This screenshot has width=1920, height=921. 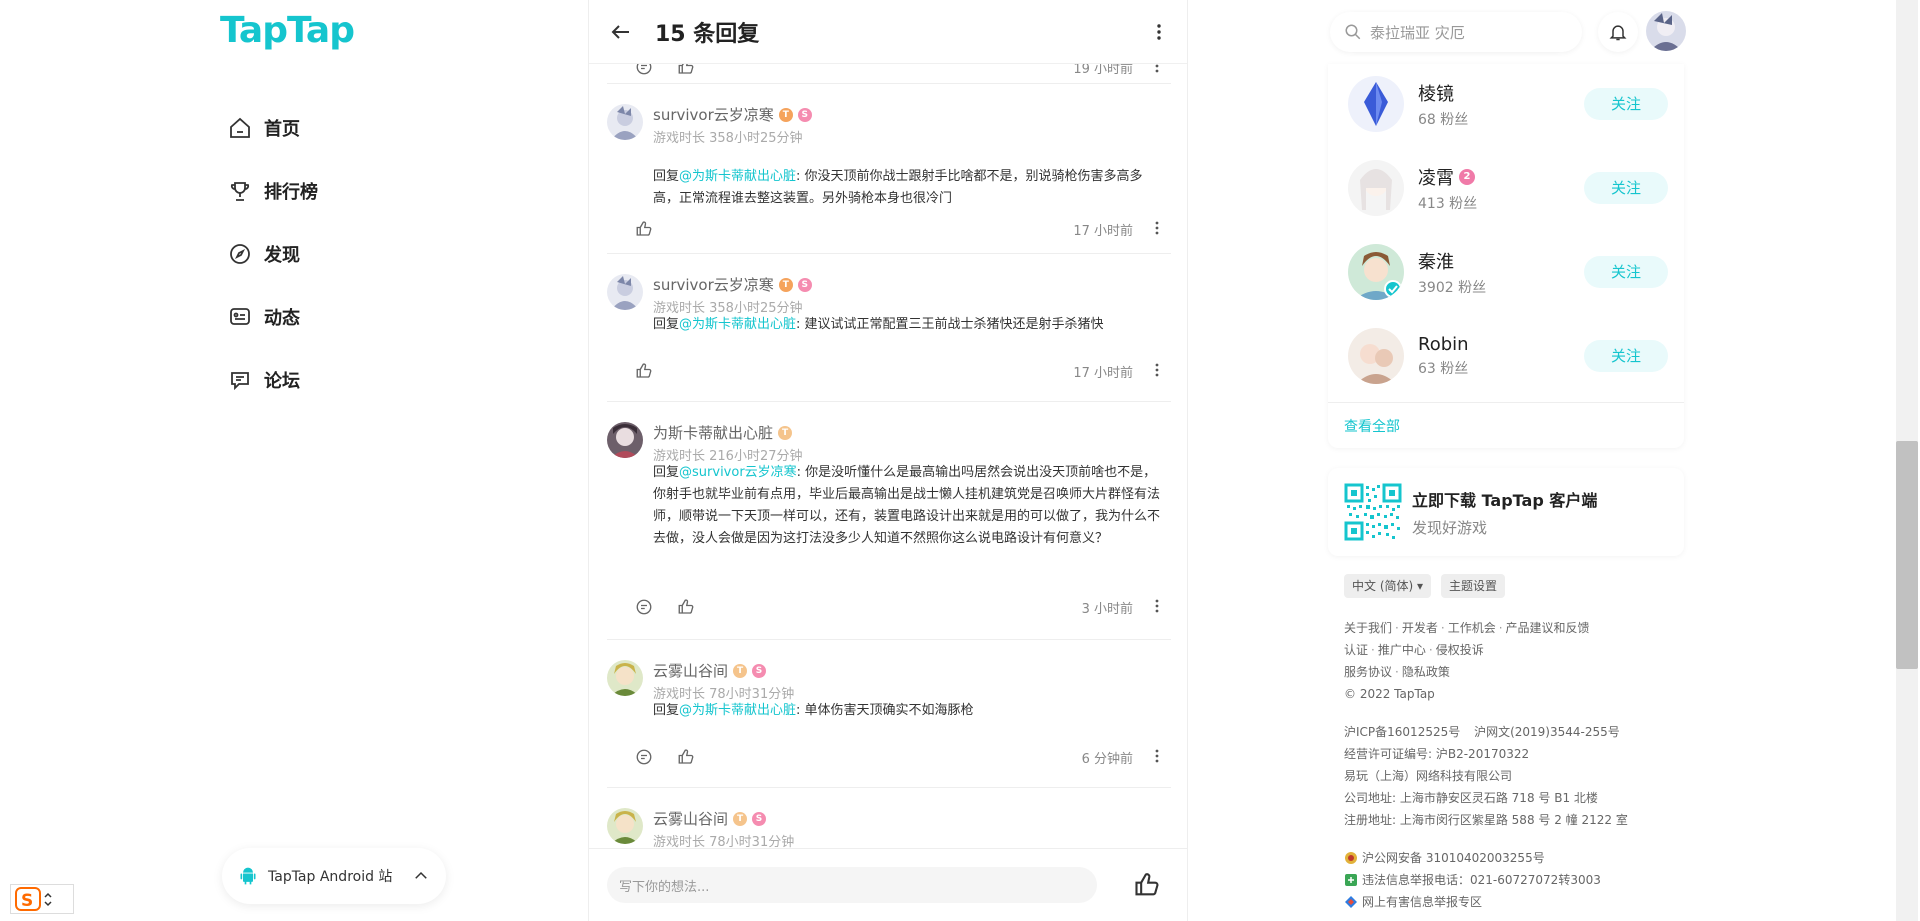 What do you see at coordinates (1388, 586) in the screenshot?
I see `language-select: 中文 (简体) ▾` at bounding box center [1388, 586].